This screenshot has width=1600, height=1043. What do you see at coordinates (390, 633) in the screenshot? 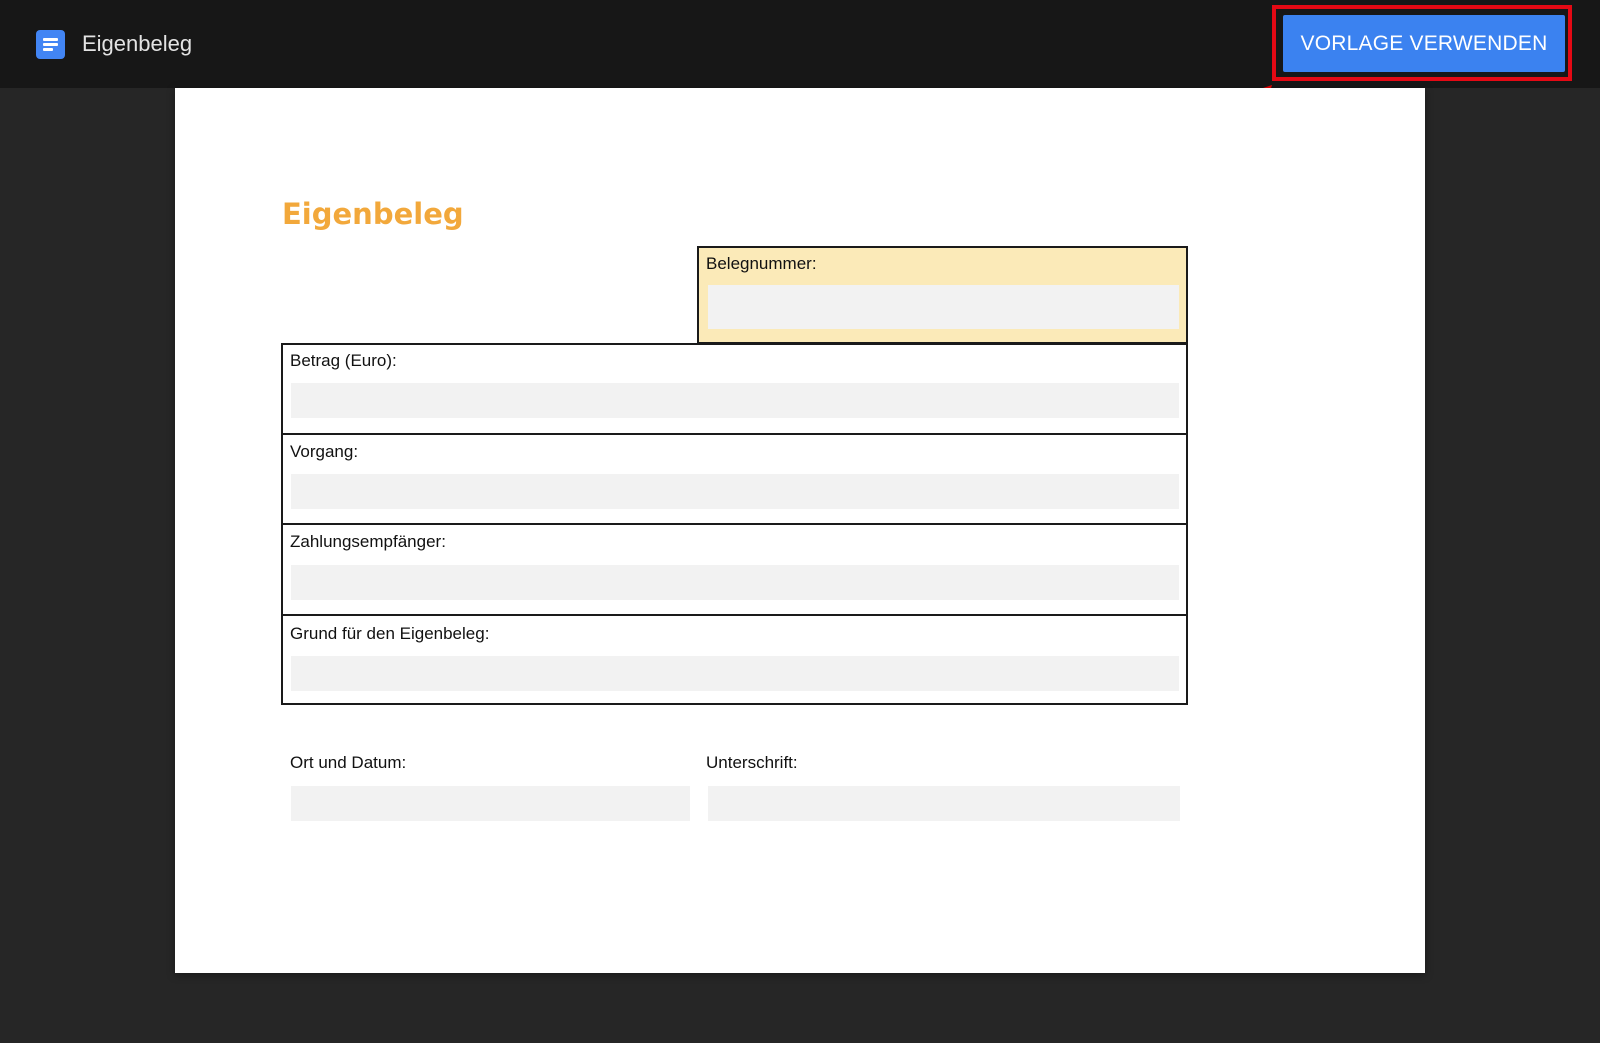
I see `grund-label: Grund für den Eigenbeleg:` at bounding box center [390, 633].